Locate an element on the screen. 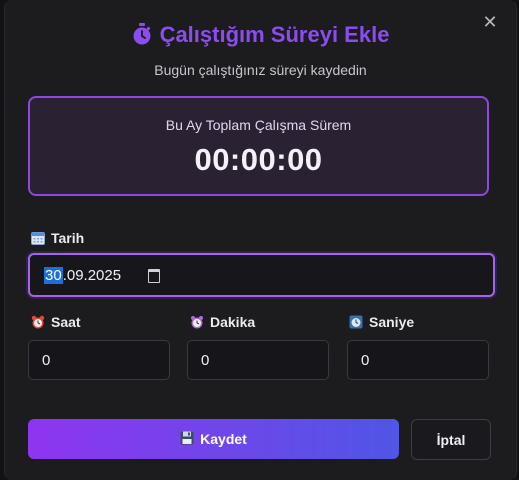 The image size is (519, 480). save-button-label: Kaydet is located at coordinates (223, 439).